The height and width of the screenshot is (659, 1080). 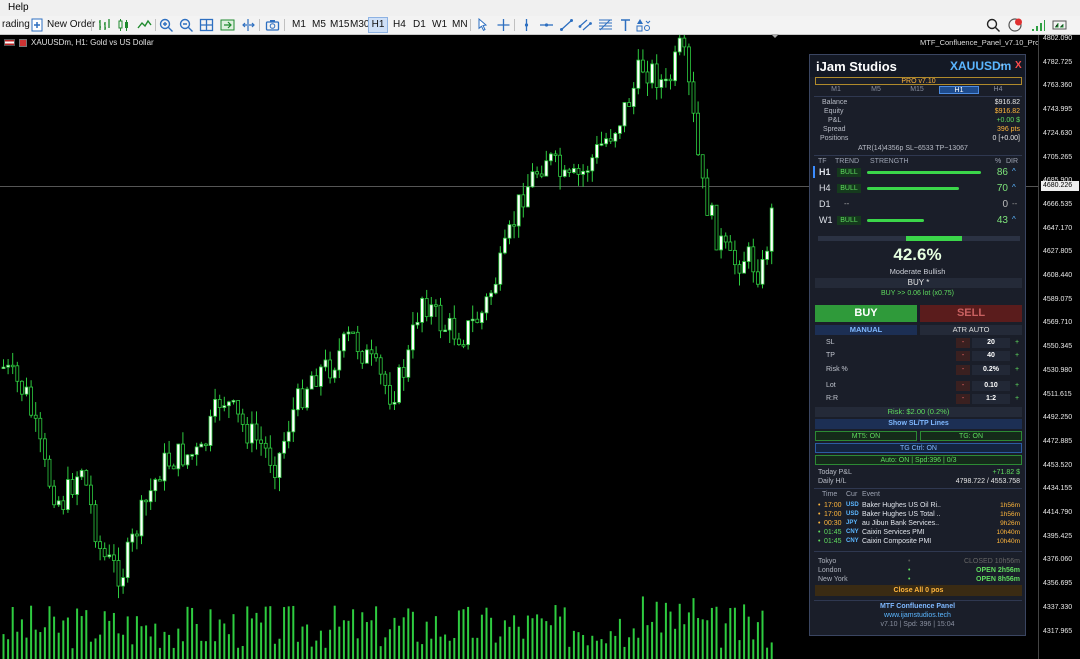 I want to click on event-row: • 01:45 CNY Caixin Services PMI 10h40m, so click(x=919, y=532).